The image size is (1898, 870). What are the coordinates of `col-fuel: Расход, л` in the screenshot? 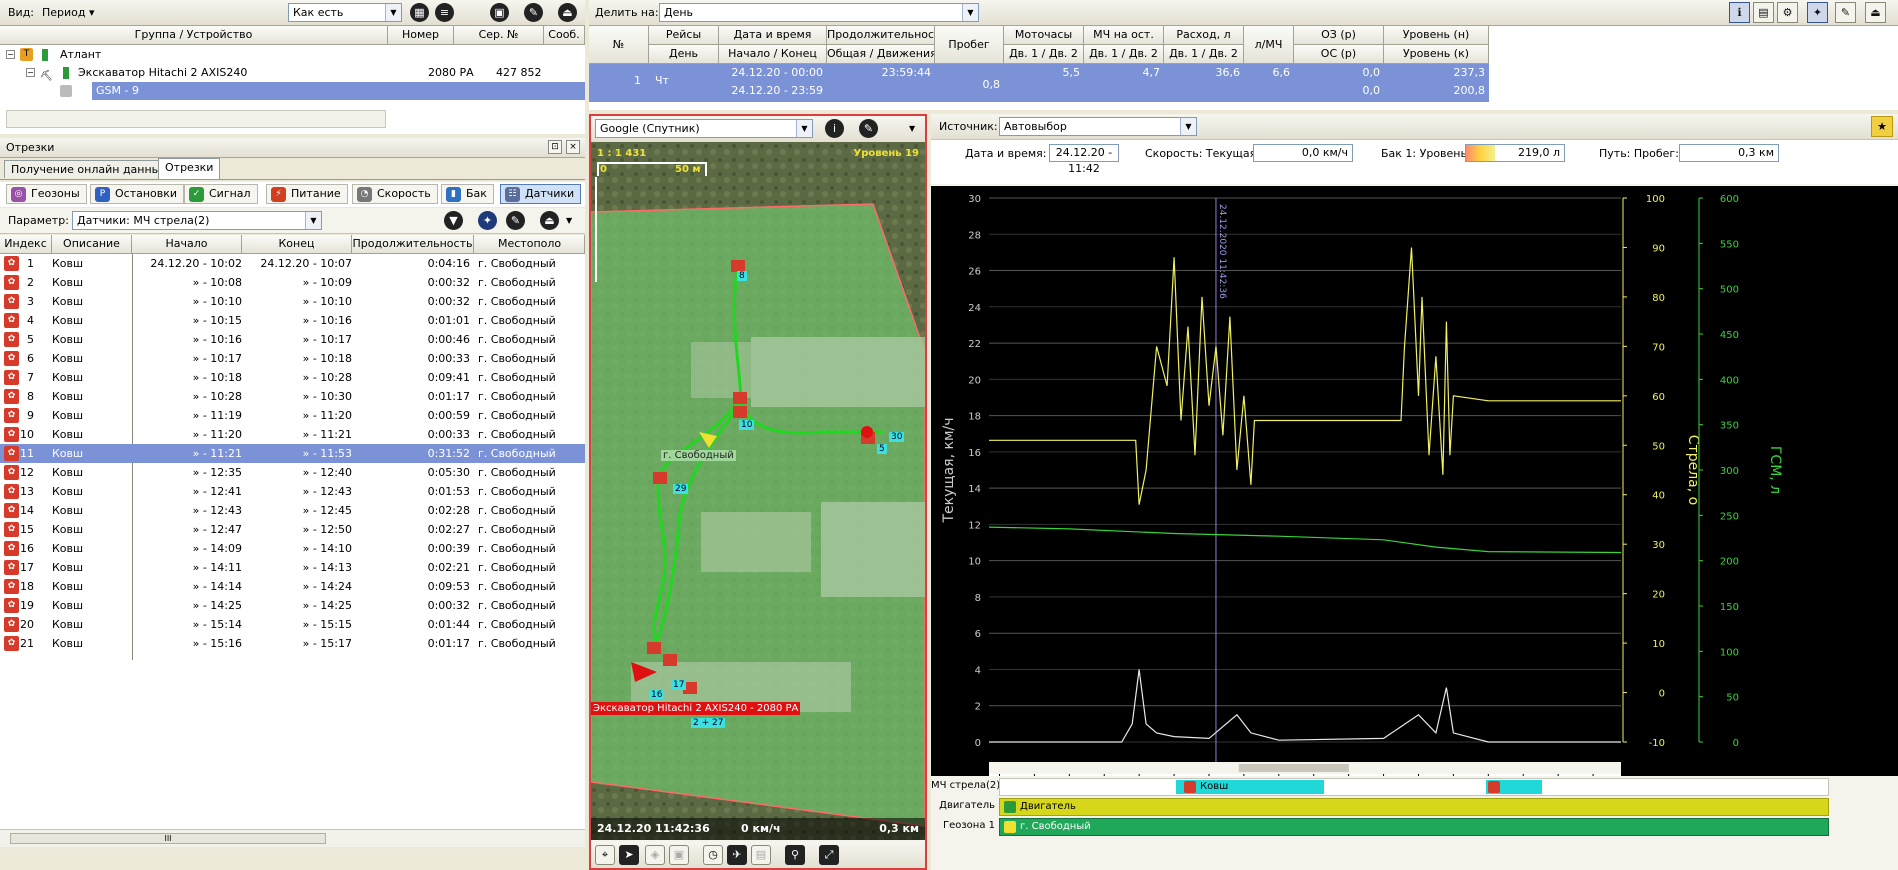 It's located at (1204, 35).